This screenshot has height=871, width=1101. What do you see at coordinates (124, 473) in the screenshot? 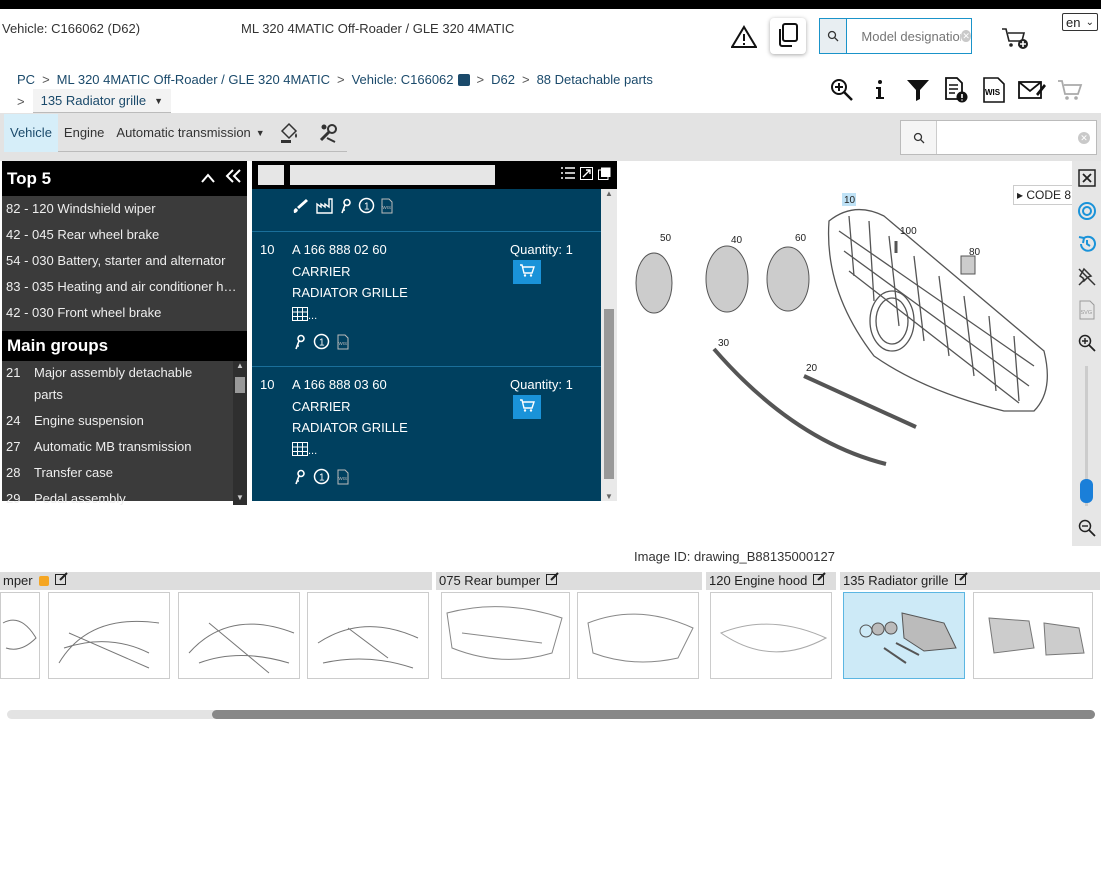
I see `main-group-item: 28 Transfer case` at bounding box center [124, 473].